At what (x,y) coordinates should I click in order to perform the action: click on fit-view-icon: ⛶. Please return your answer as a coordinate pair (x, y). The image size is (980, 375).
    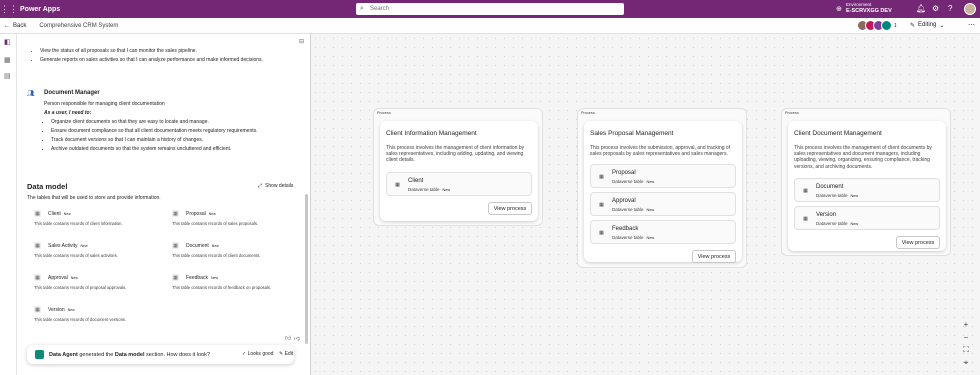
    Looking at the image, I should click on (966, 350).